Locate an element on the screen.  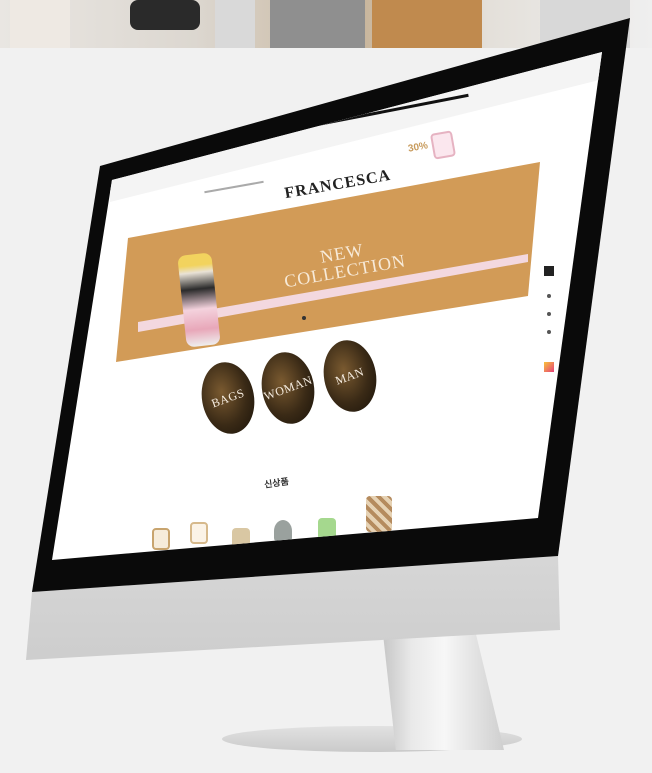
category-bags: BAGS is located at coordinates (228, 398).